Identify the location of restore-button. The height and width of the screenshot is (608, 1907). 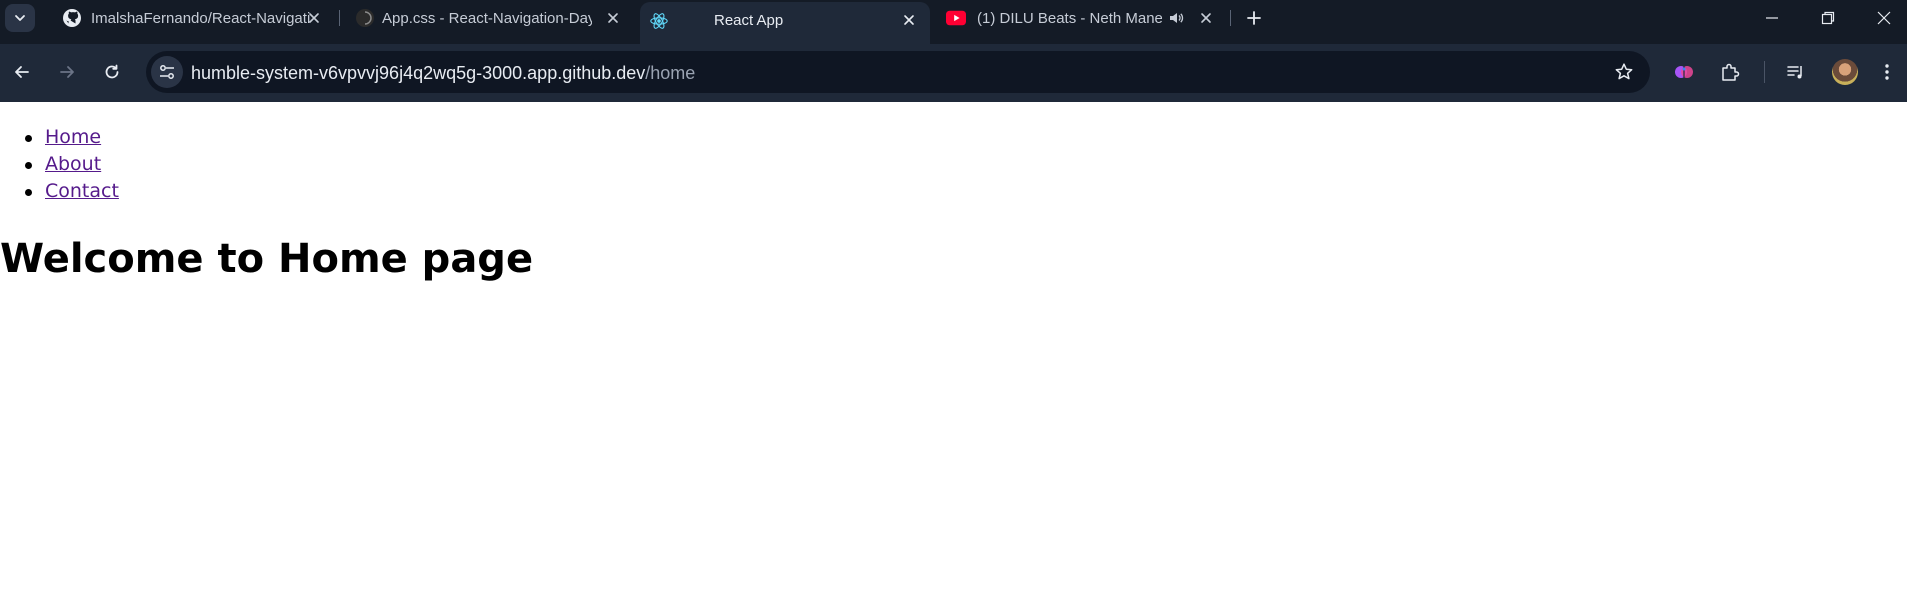
(1828, 18).